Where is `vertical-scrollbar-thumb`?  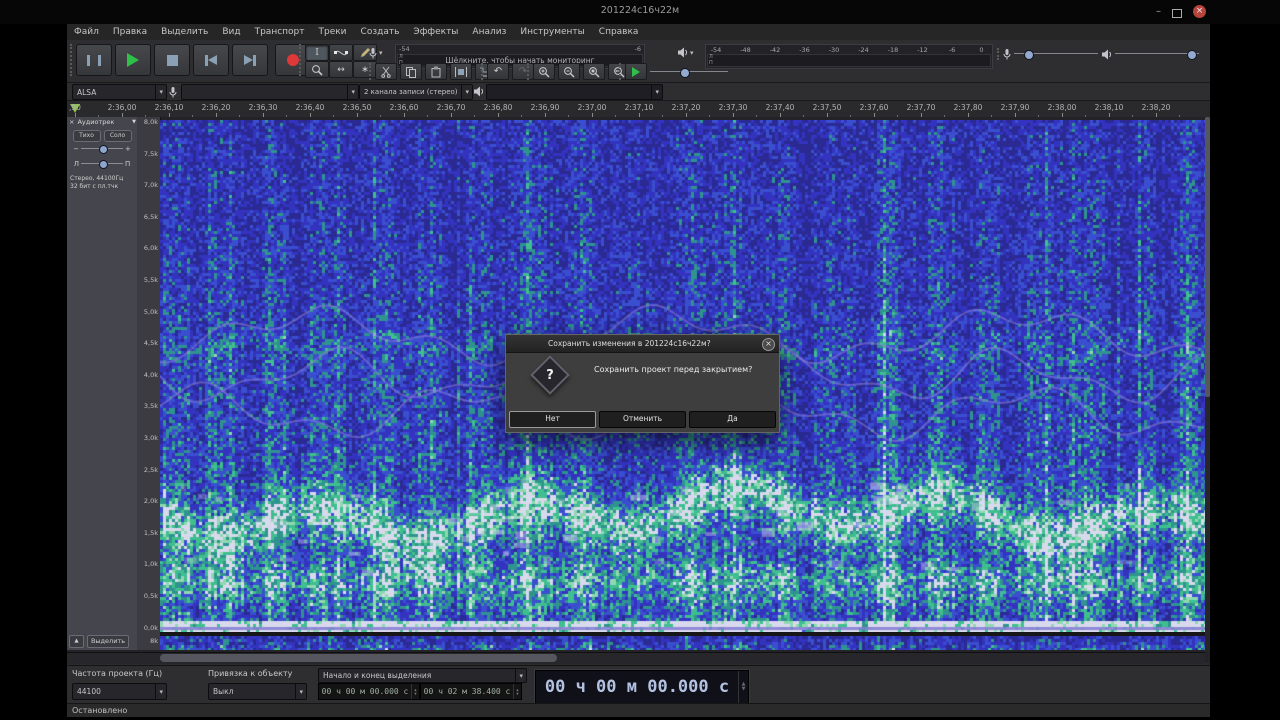
vertical-scrollbar-thumb is located at coordinates (1207, 257).